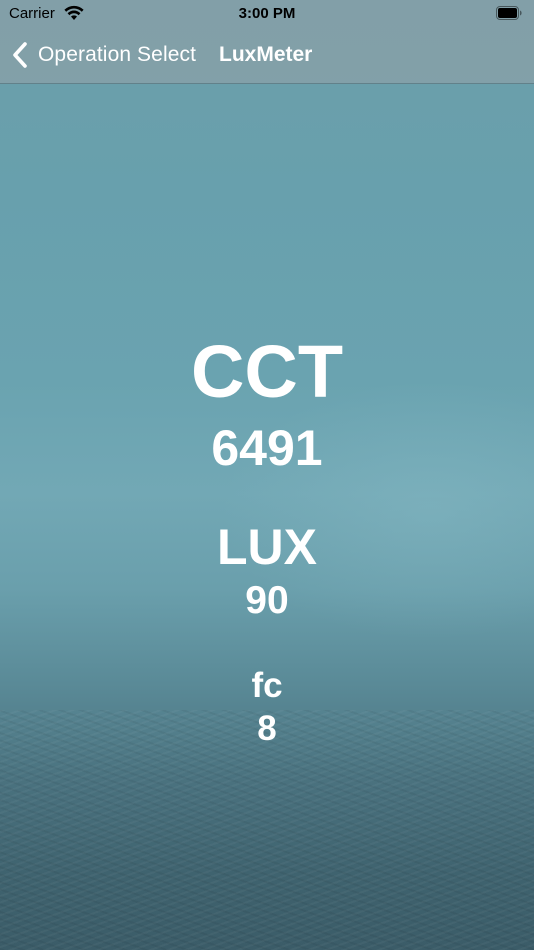  What do you see at coordinates (267, 600) in the screenshot?
I see `lux-value: 90` at bounding box center [267, 600].